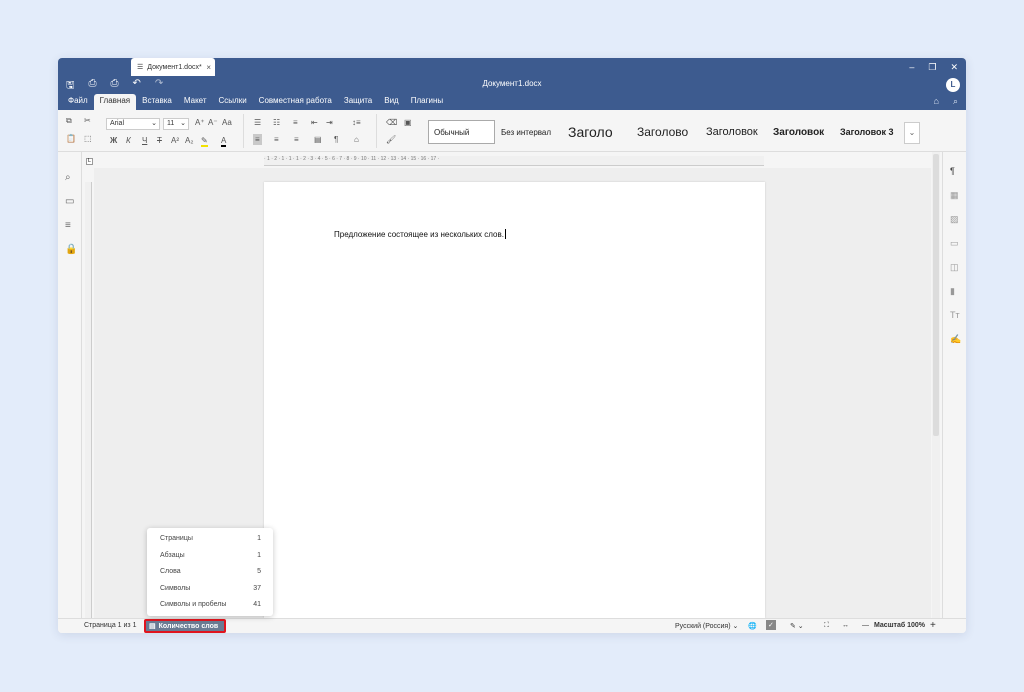  Describe the element at coordinates (797, 626) in the screenshot. I see `track-changes-icon: ✎ ⌄` at that location.